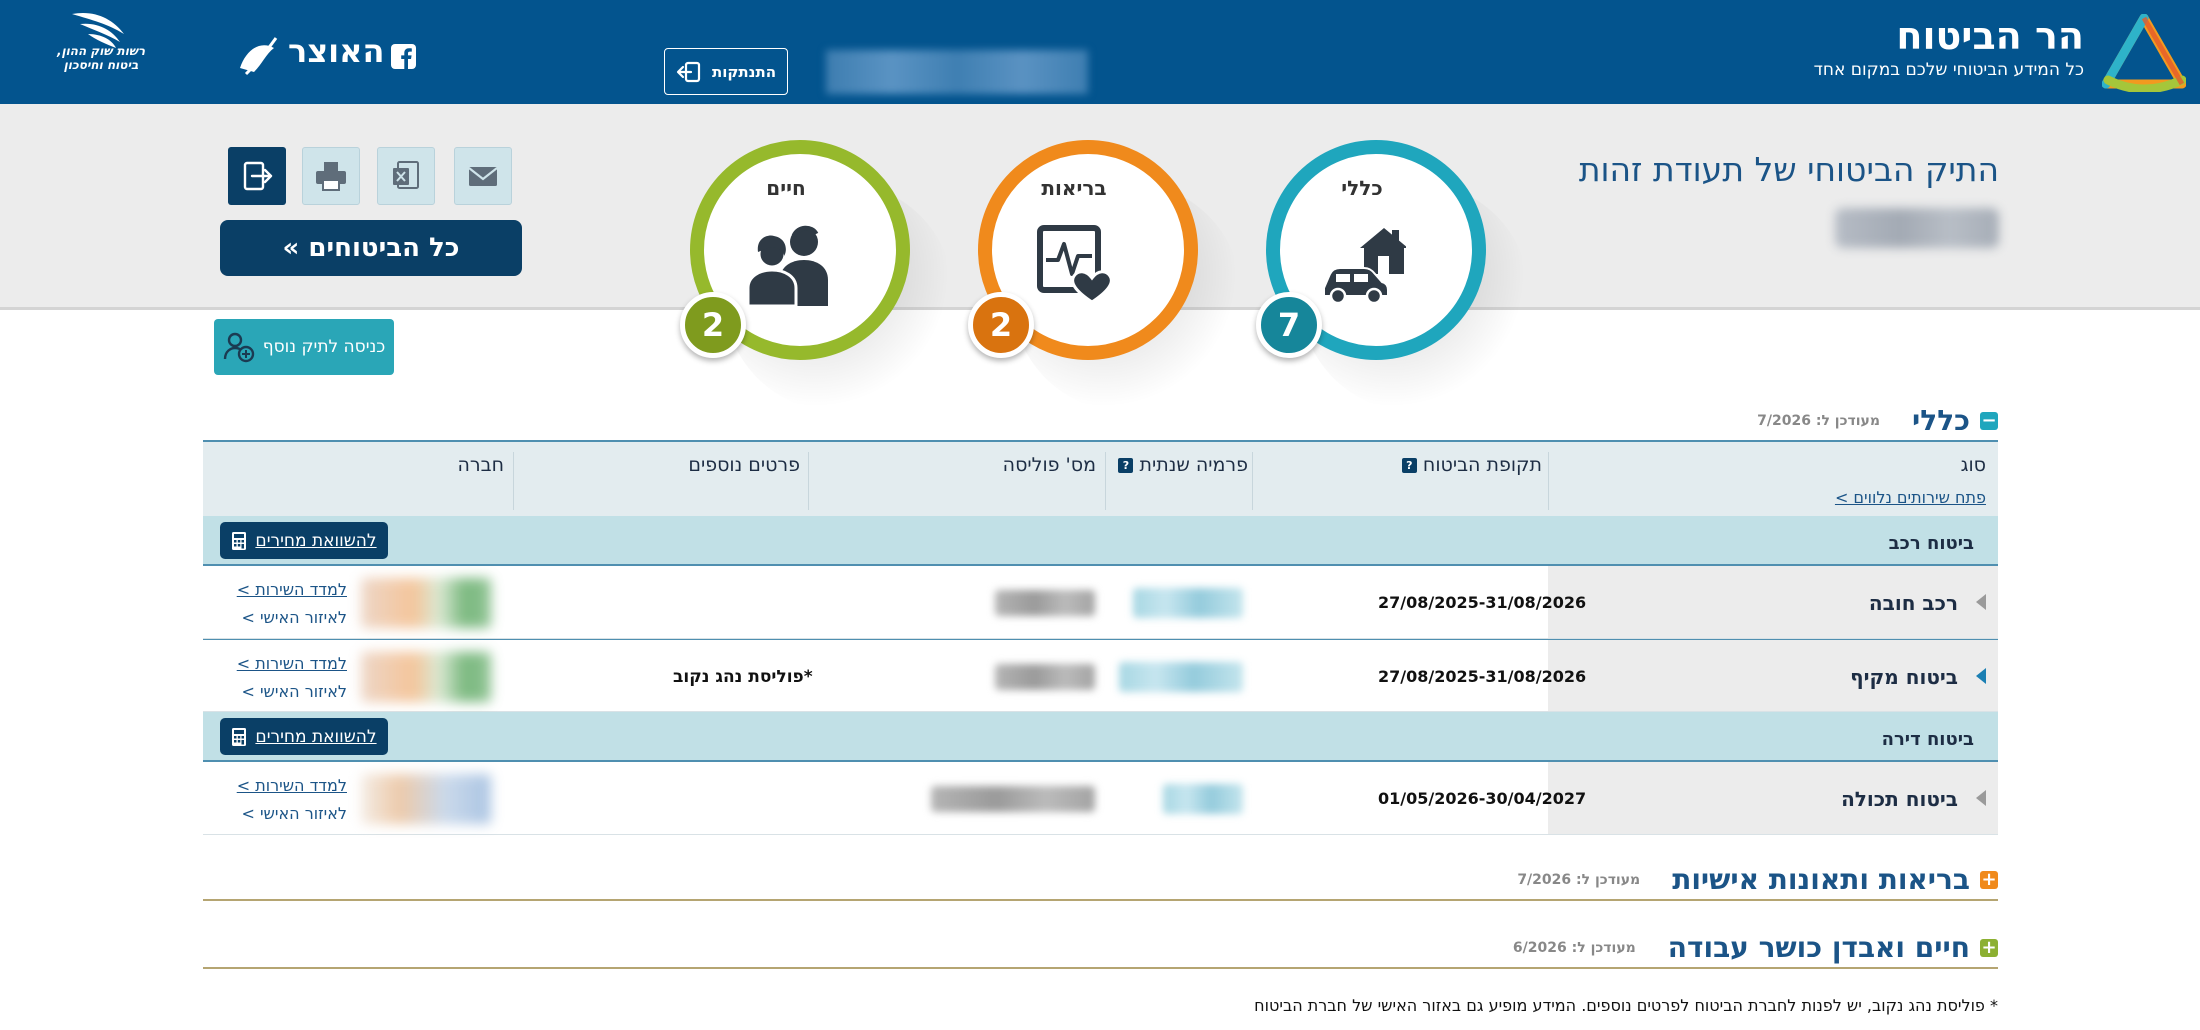  What do you see at coordinates (2144, 53) in the screenshot?
I see `har-habituach-logo` at bounding box center [2144, 53].